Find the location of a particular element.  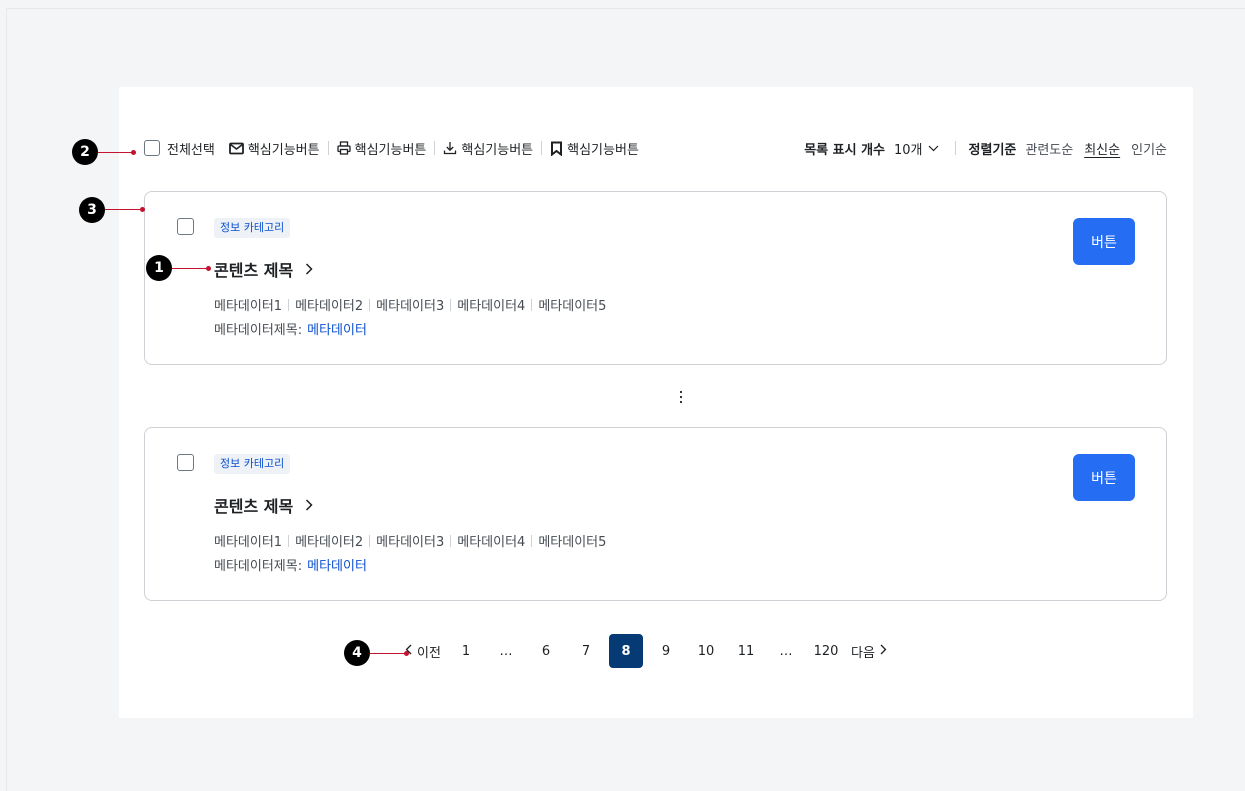

select-all: 전체선택 is located at coordinates (179, 148).